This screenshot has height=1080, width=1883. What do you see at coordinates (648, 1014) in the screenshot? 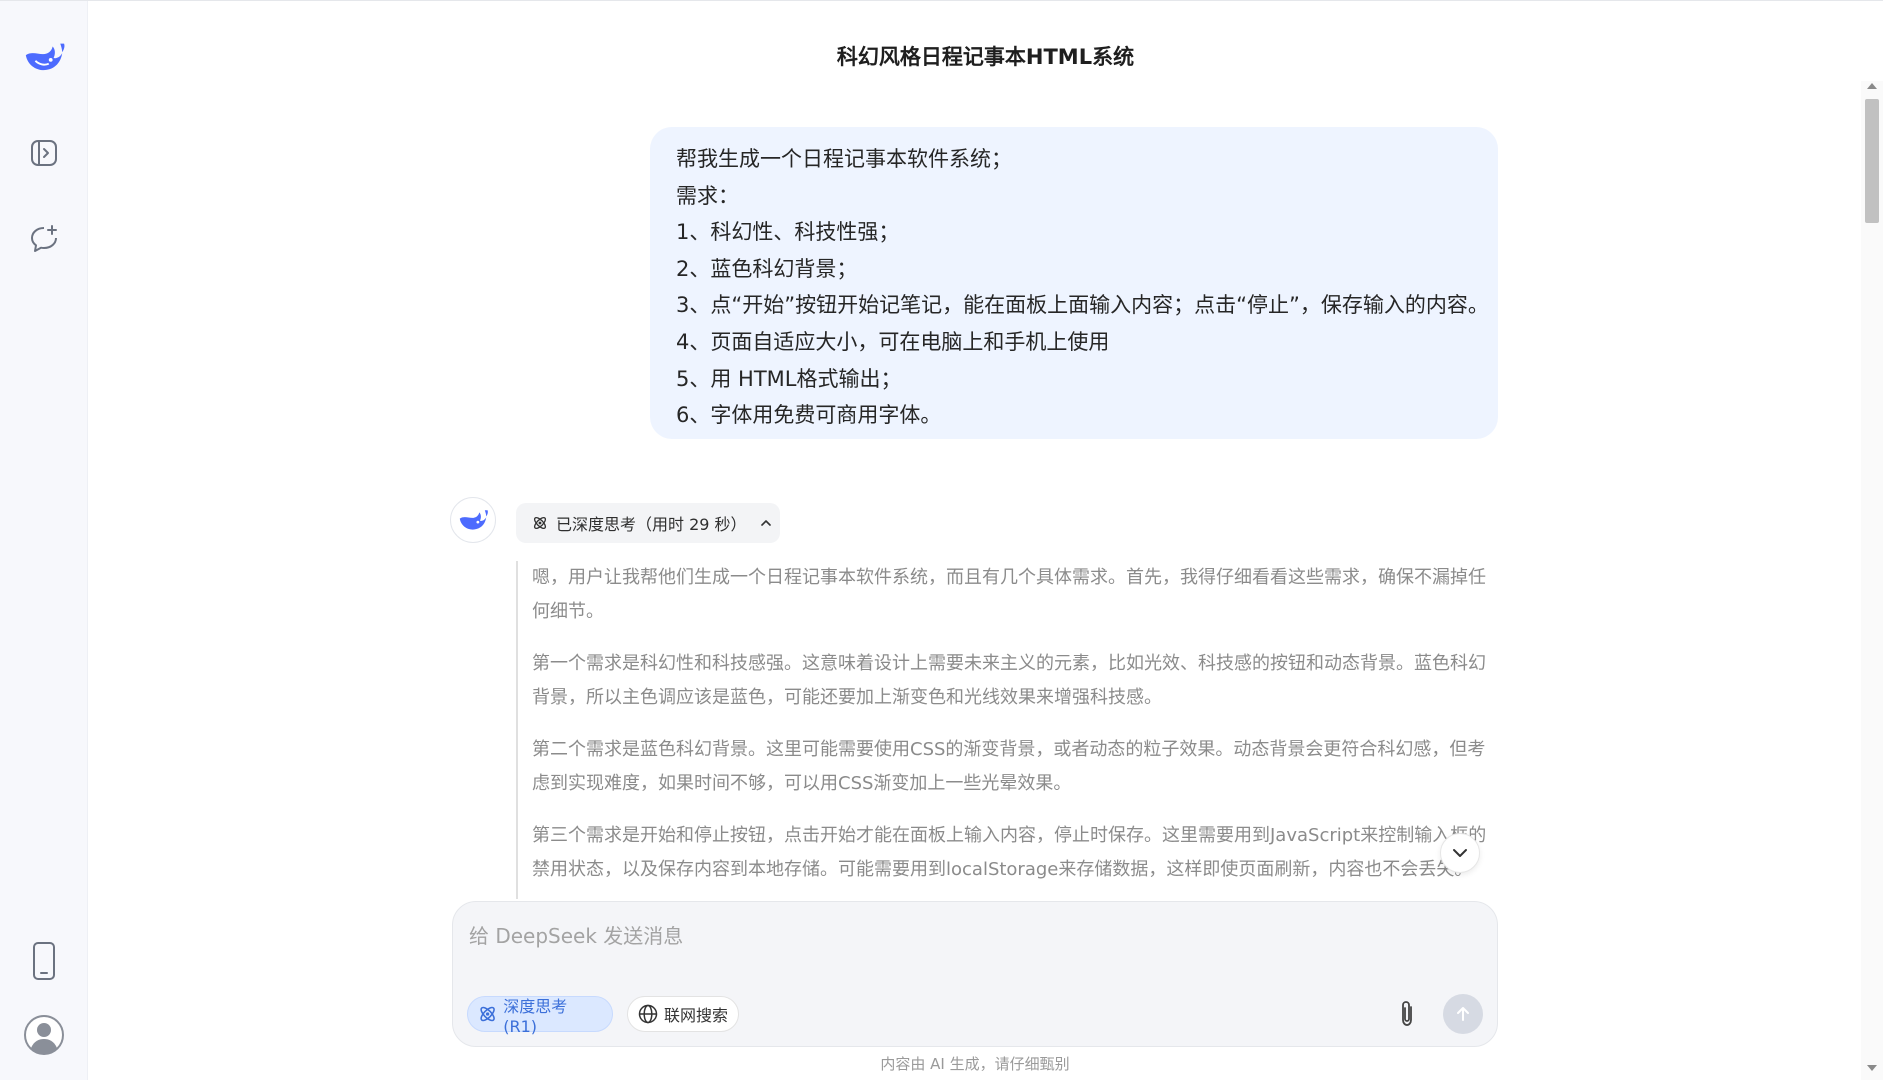
I see `globe-icon` at bounding box center [648, 1014].